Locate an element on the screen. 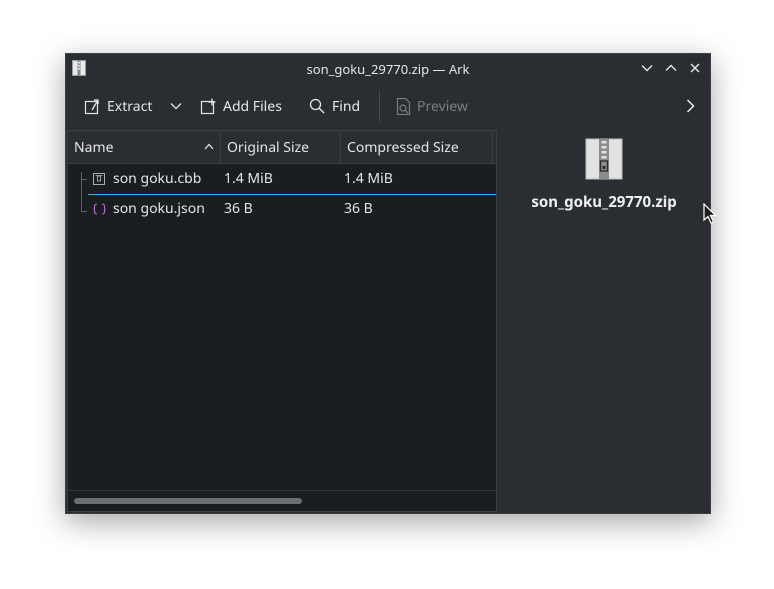  zip-archive-icon is located at coordinates (604, 159).